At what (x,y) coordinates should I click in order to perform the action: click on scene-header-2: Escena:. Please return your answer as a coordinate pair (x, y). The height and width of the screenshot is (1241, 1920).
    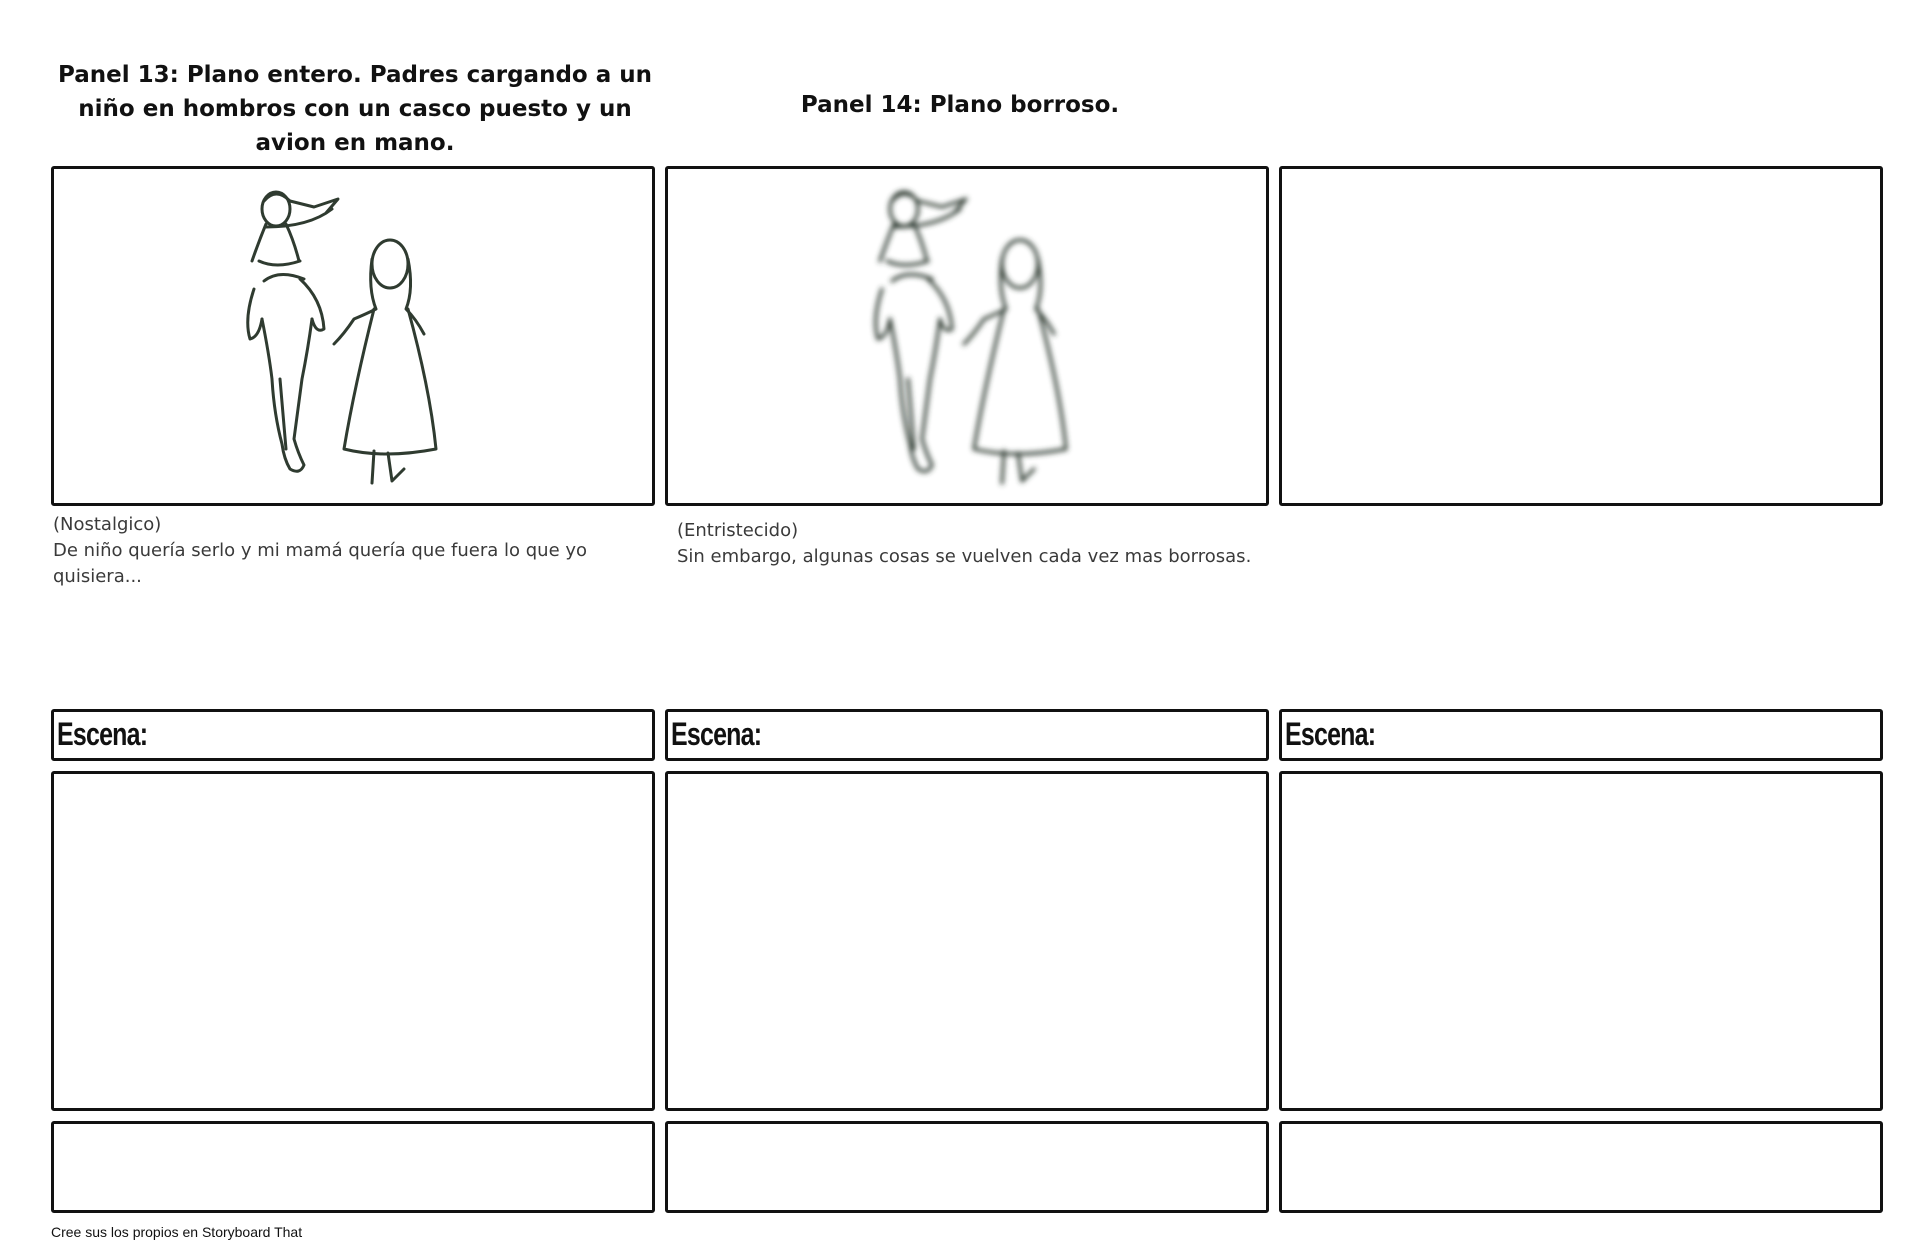
    Looking at the image, I should click on (967, 735).